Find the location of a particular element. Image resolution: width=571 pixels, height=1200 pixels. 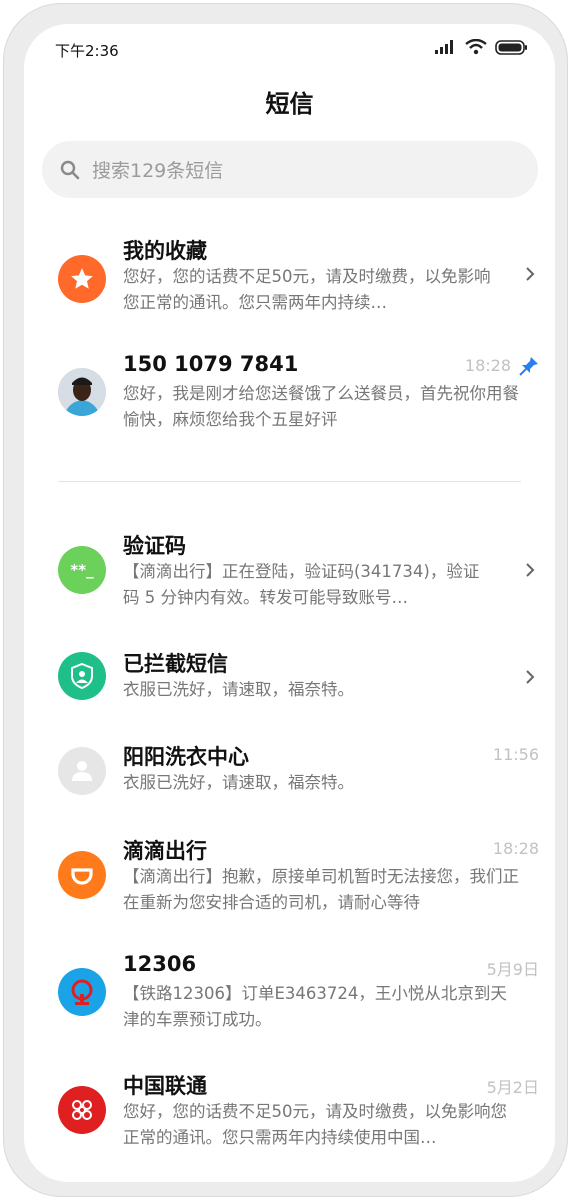

search-icon is located at coordinates (70, 169).